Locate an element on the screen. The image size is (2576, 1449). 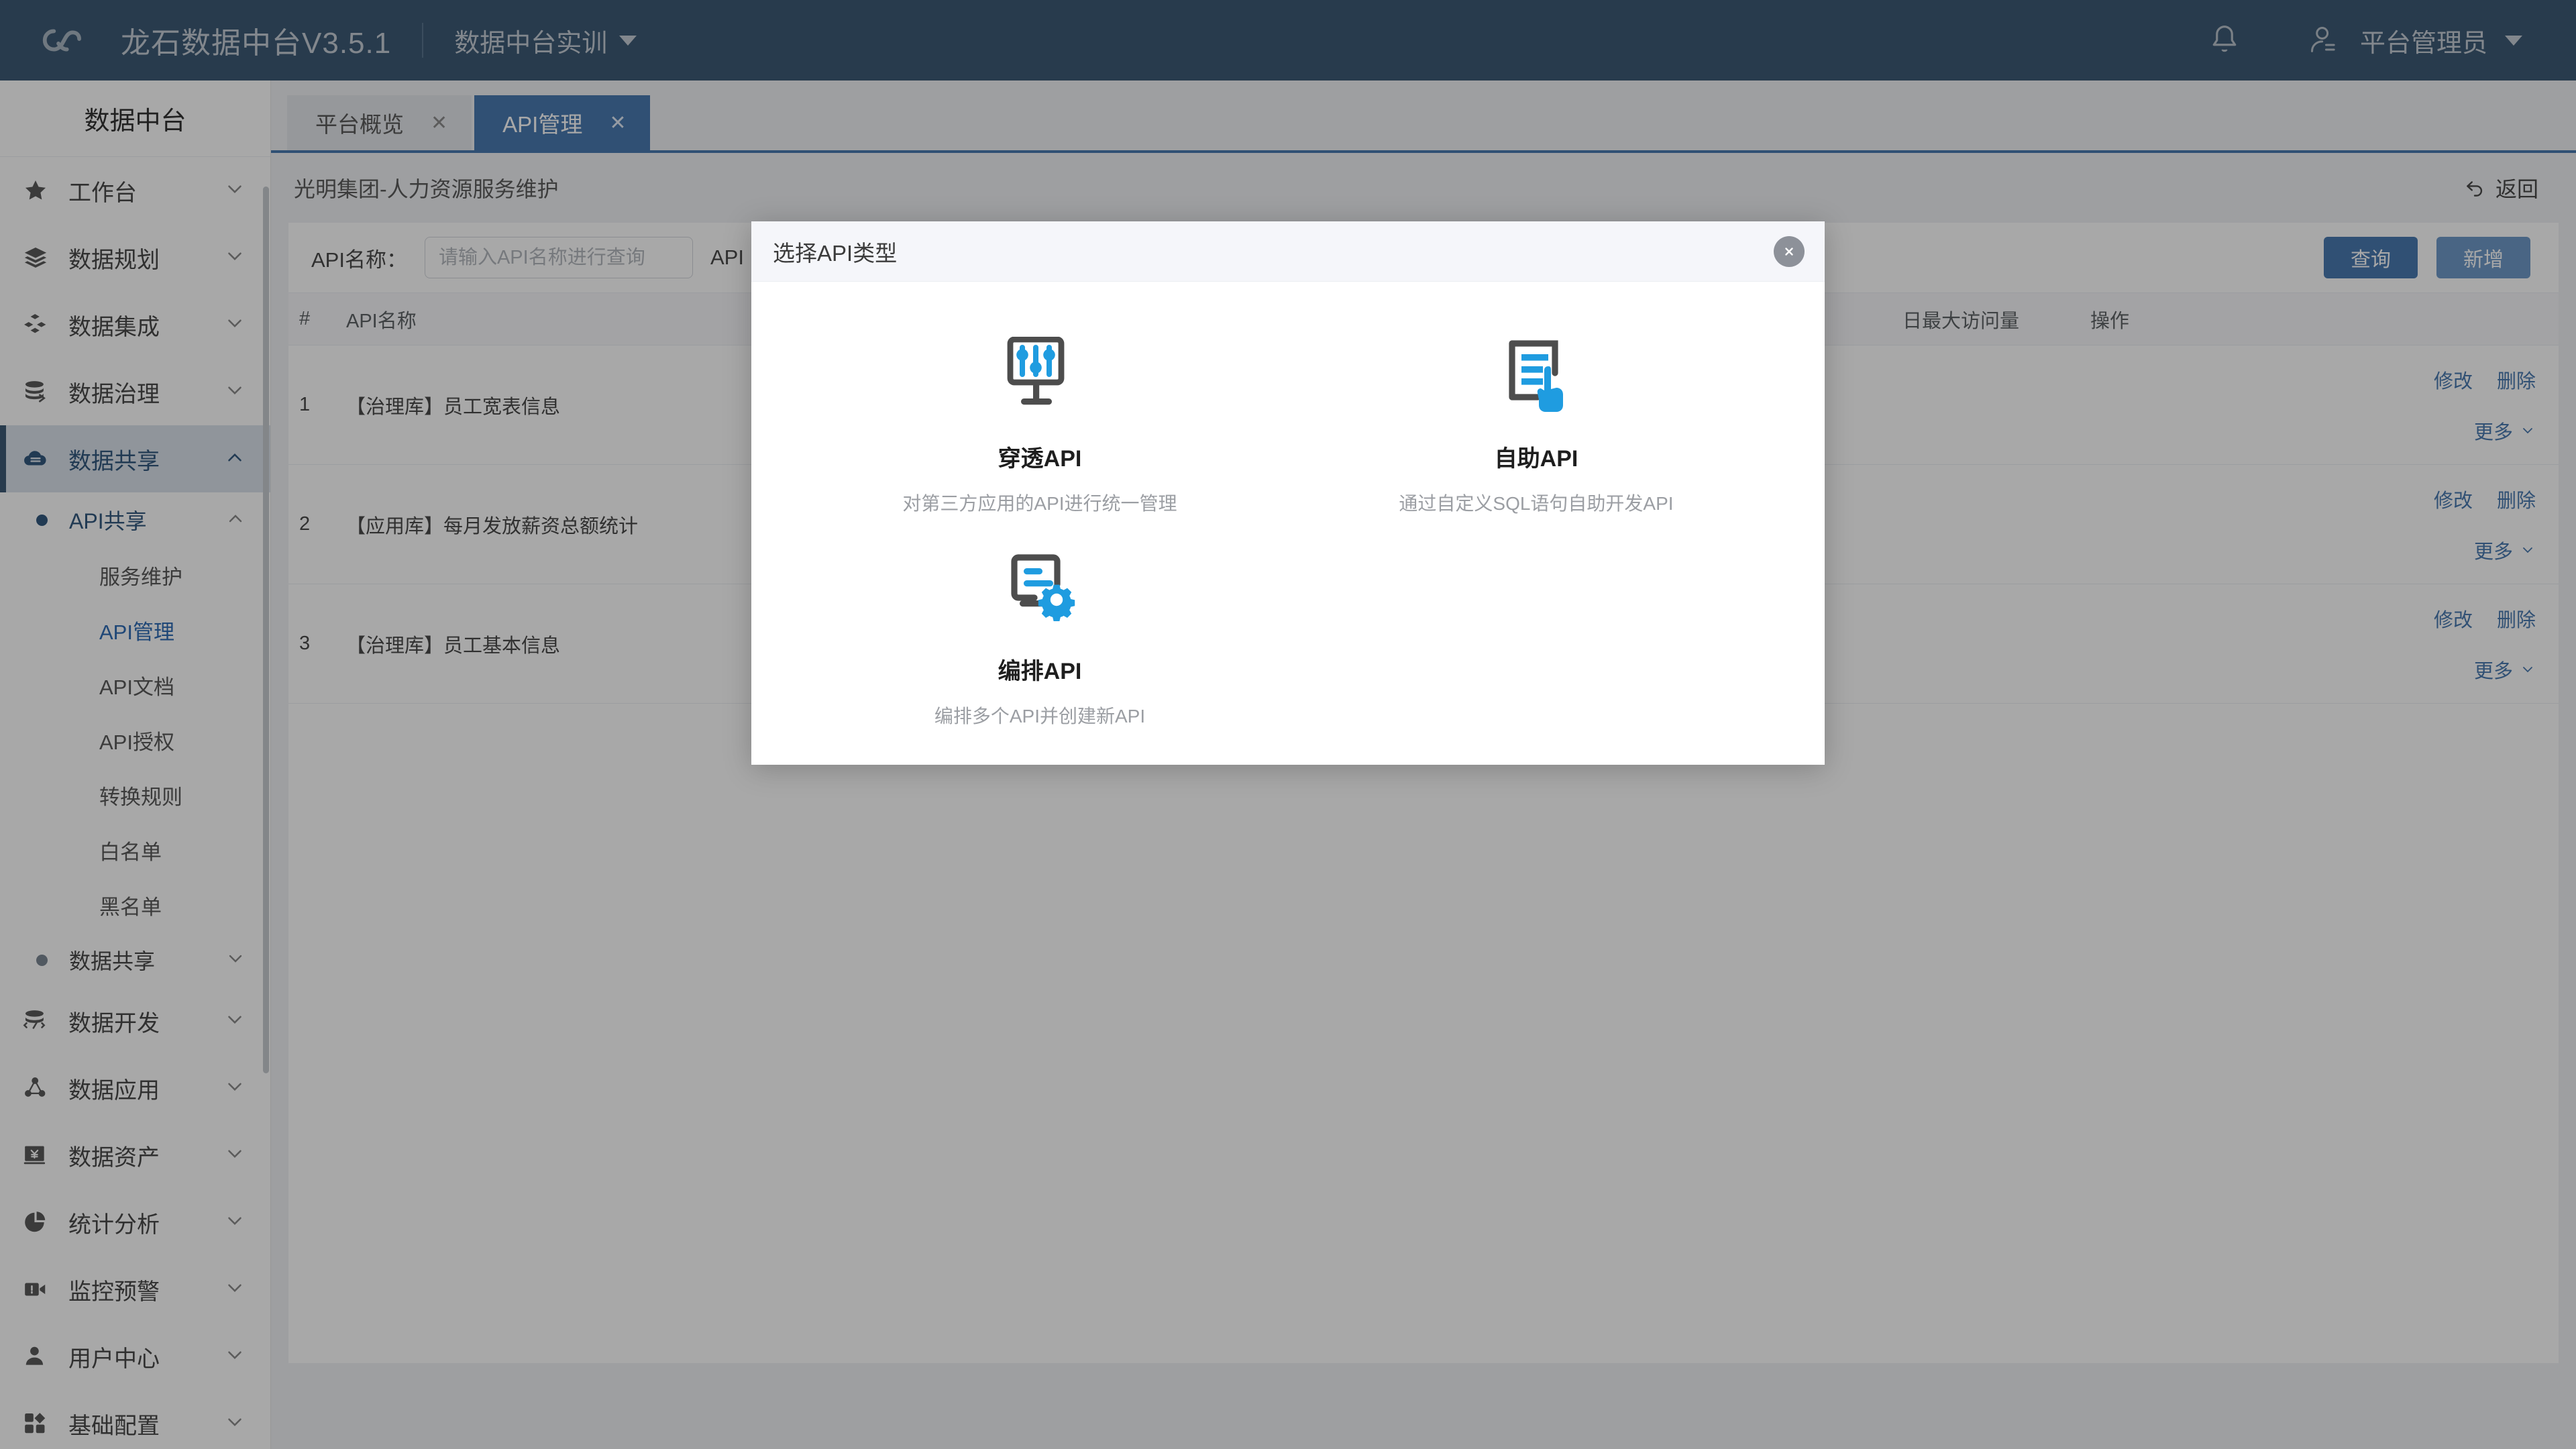
close-icon is located at coordinates (1789, 251).